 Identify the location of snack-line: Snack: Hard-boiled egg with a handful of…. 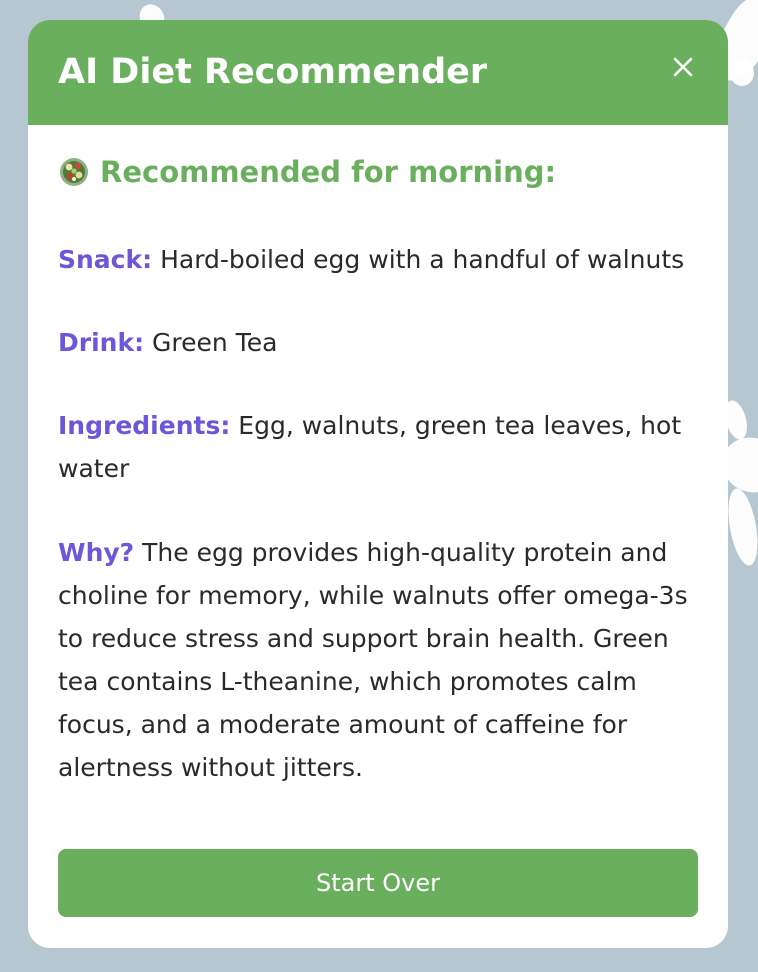
(381, 259).